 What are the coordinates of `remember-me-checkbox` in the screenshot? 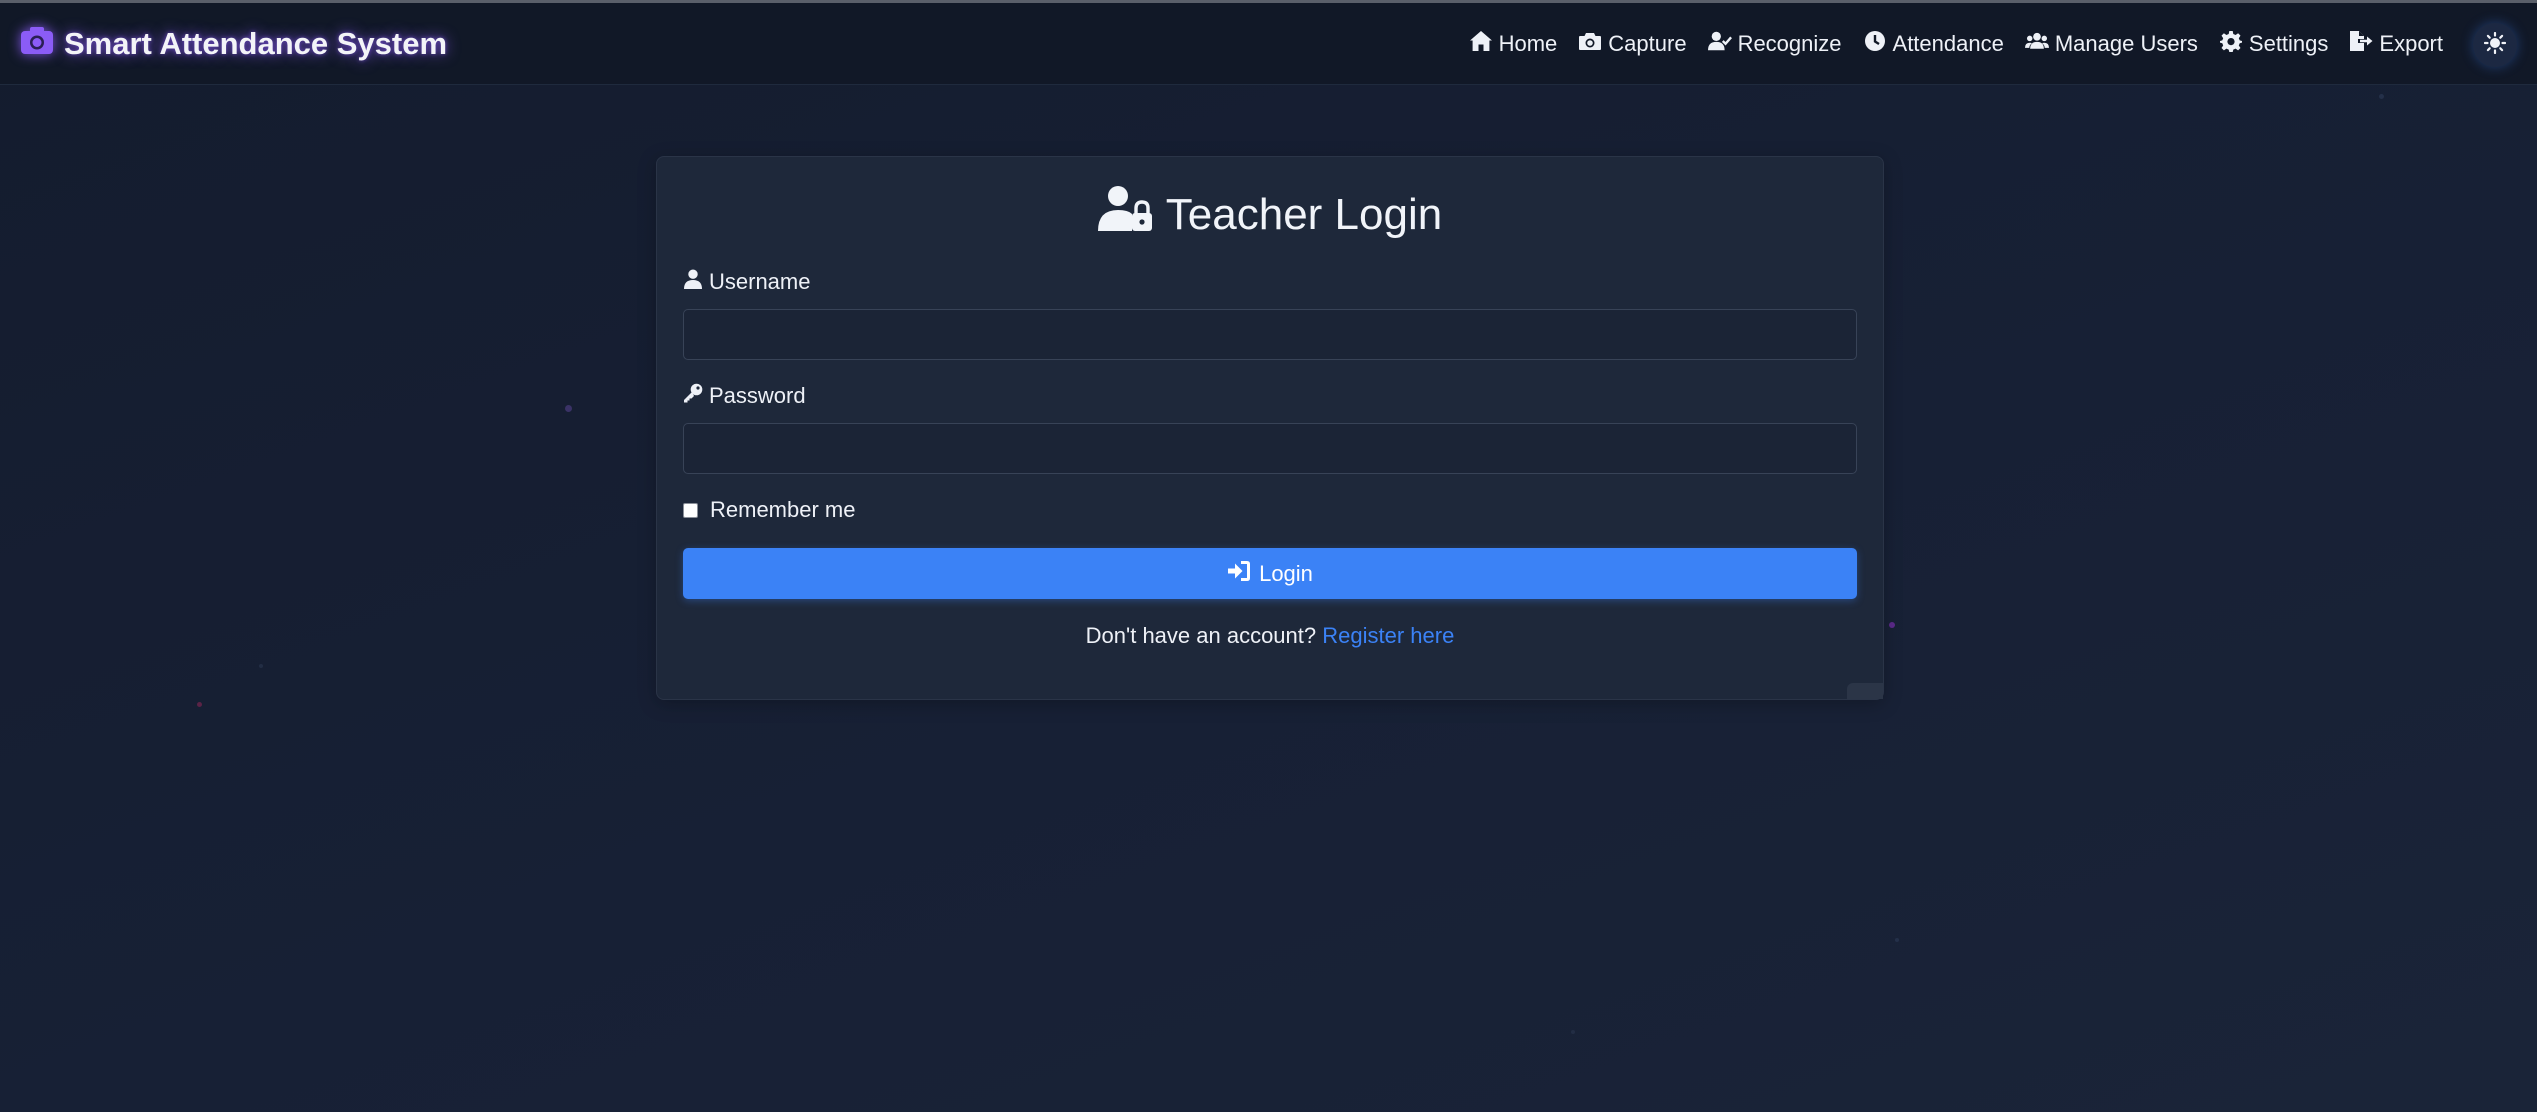 It's located at (690, 510).